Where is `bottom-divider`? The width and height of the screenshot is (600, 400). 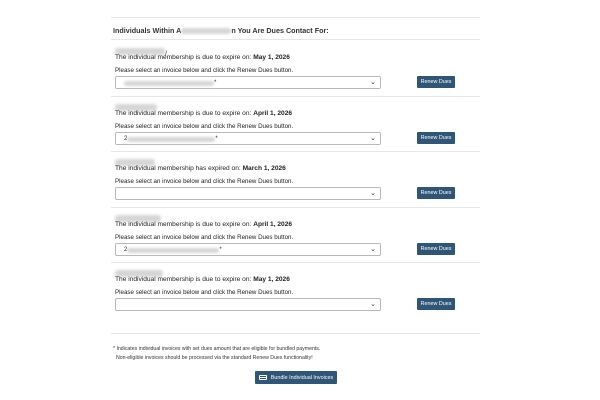
bottom-divider is located at coordinates (295, 333).